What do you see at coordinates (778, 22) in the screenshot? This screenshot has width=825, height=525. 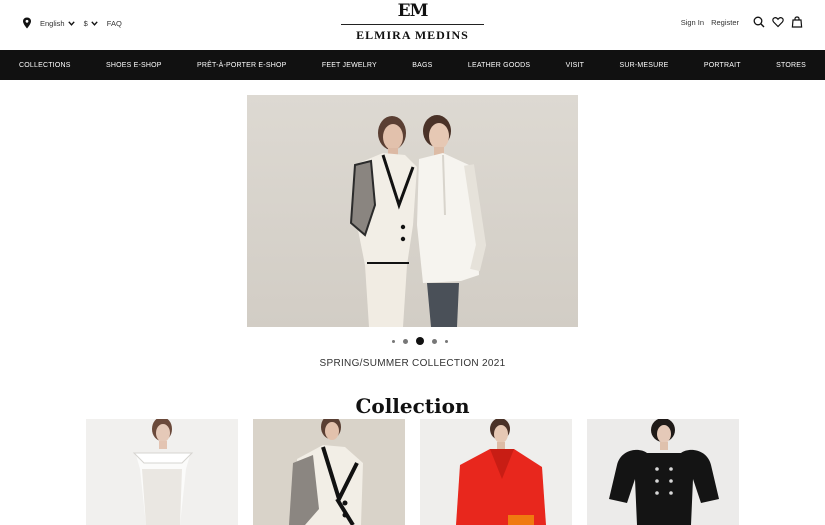 I see `heart-icon` at bounding box center [778, 22].